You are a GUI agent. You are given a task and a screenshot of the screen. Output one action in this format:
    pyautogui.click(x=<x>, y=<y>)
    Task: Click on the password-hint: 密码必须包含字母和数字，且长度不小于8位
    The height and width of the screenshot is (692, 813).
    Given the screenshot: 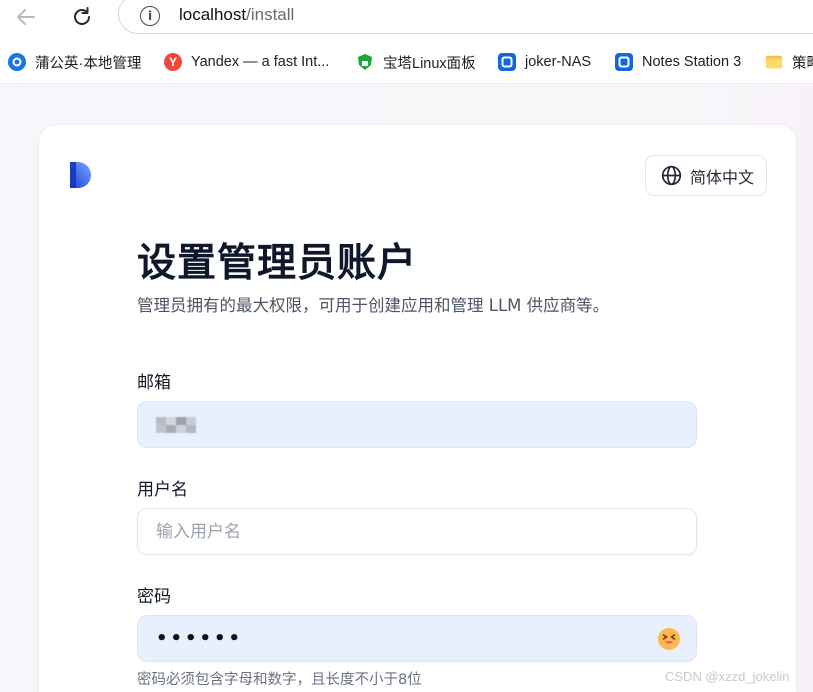 What is the action you would take?
    pyautogui.click(x=279, y=680)
    